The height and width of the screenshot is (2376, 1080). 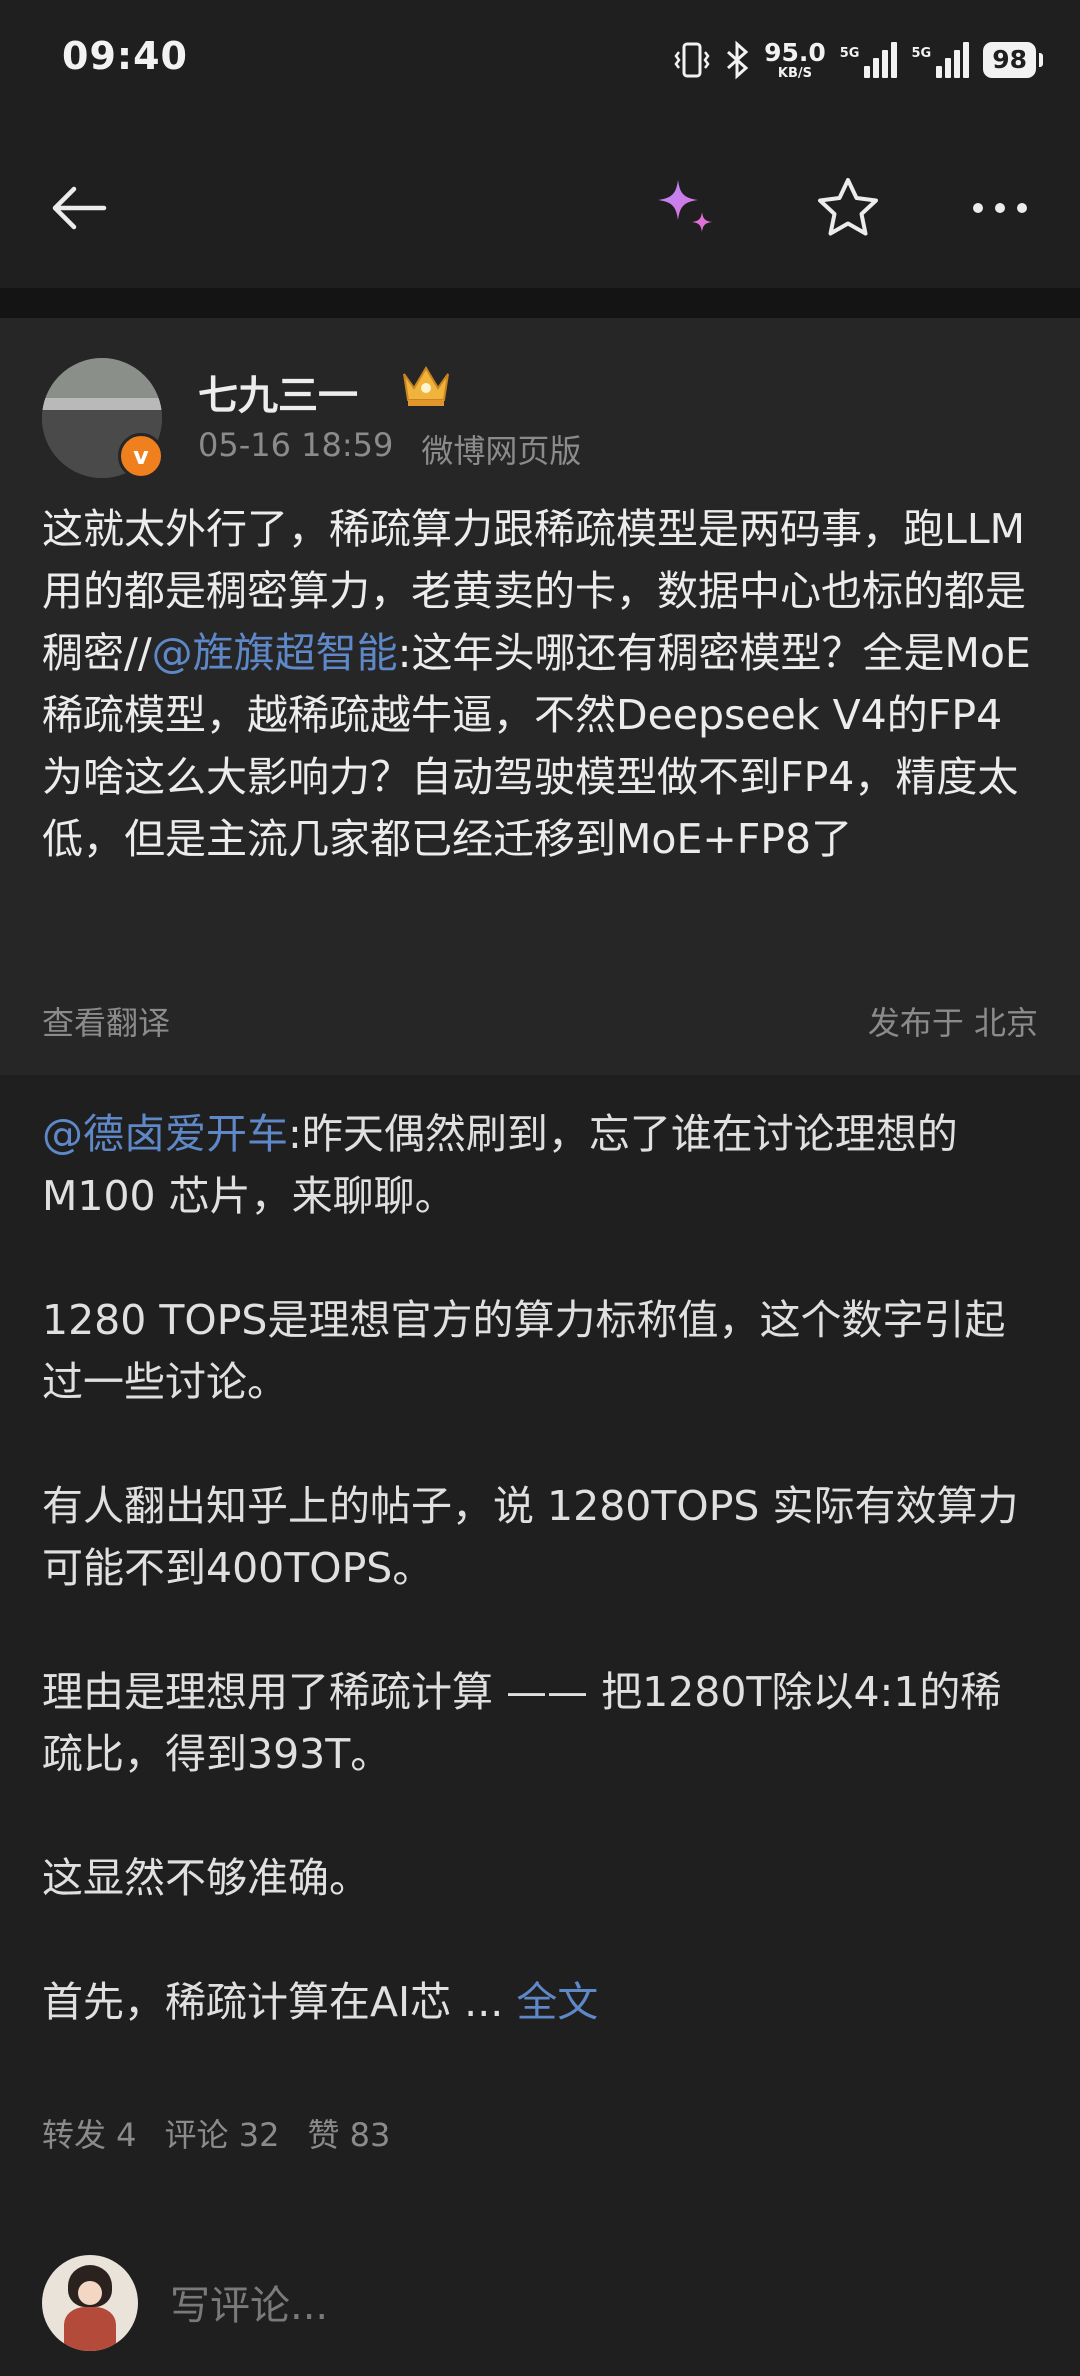 What do you see at coordinates (141, 456) in the screenshot?
I see `verified-badge-icon: v` at bounding box center [141, 456].